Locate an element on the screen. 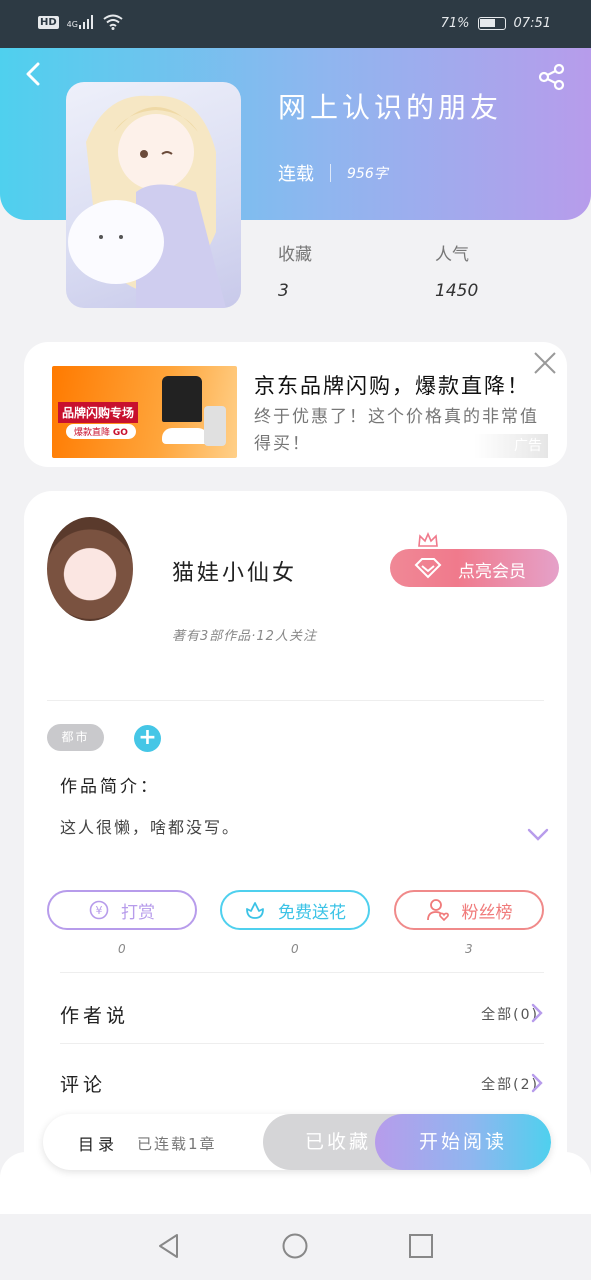 The image size is (591, 1280). hd-icon: HD is located at coordinates (48, 22).